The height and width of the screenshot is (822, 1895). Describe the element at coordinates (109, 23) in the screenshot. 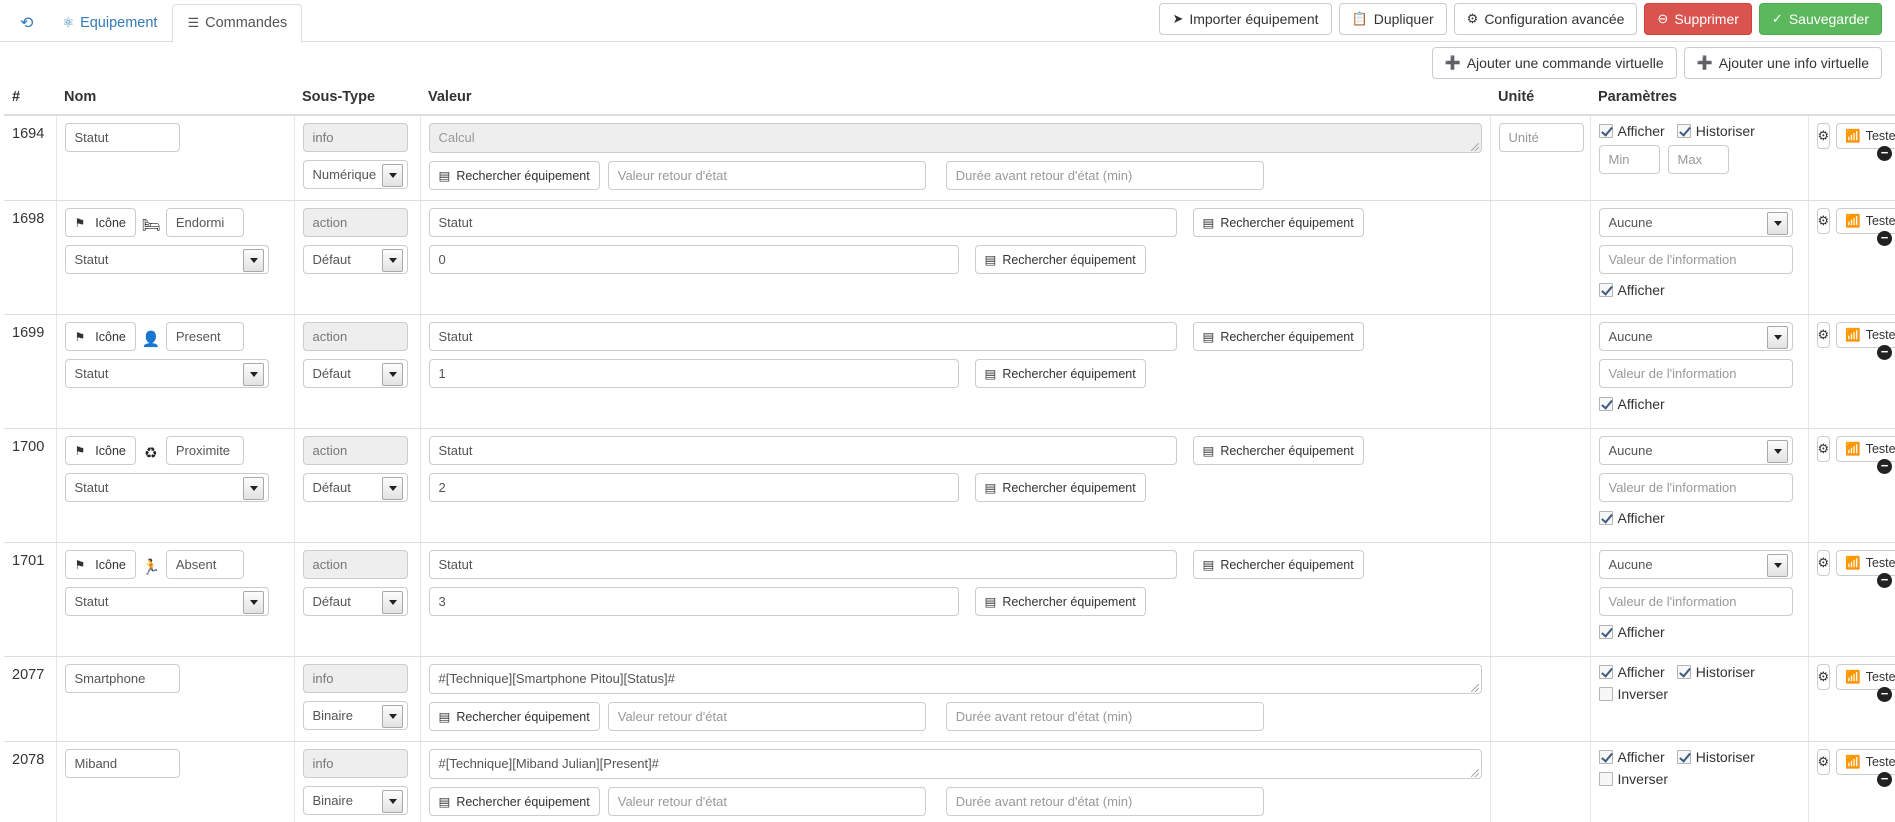

I see `tab-equipement: ⚛ Equipement` at that location.